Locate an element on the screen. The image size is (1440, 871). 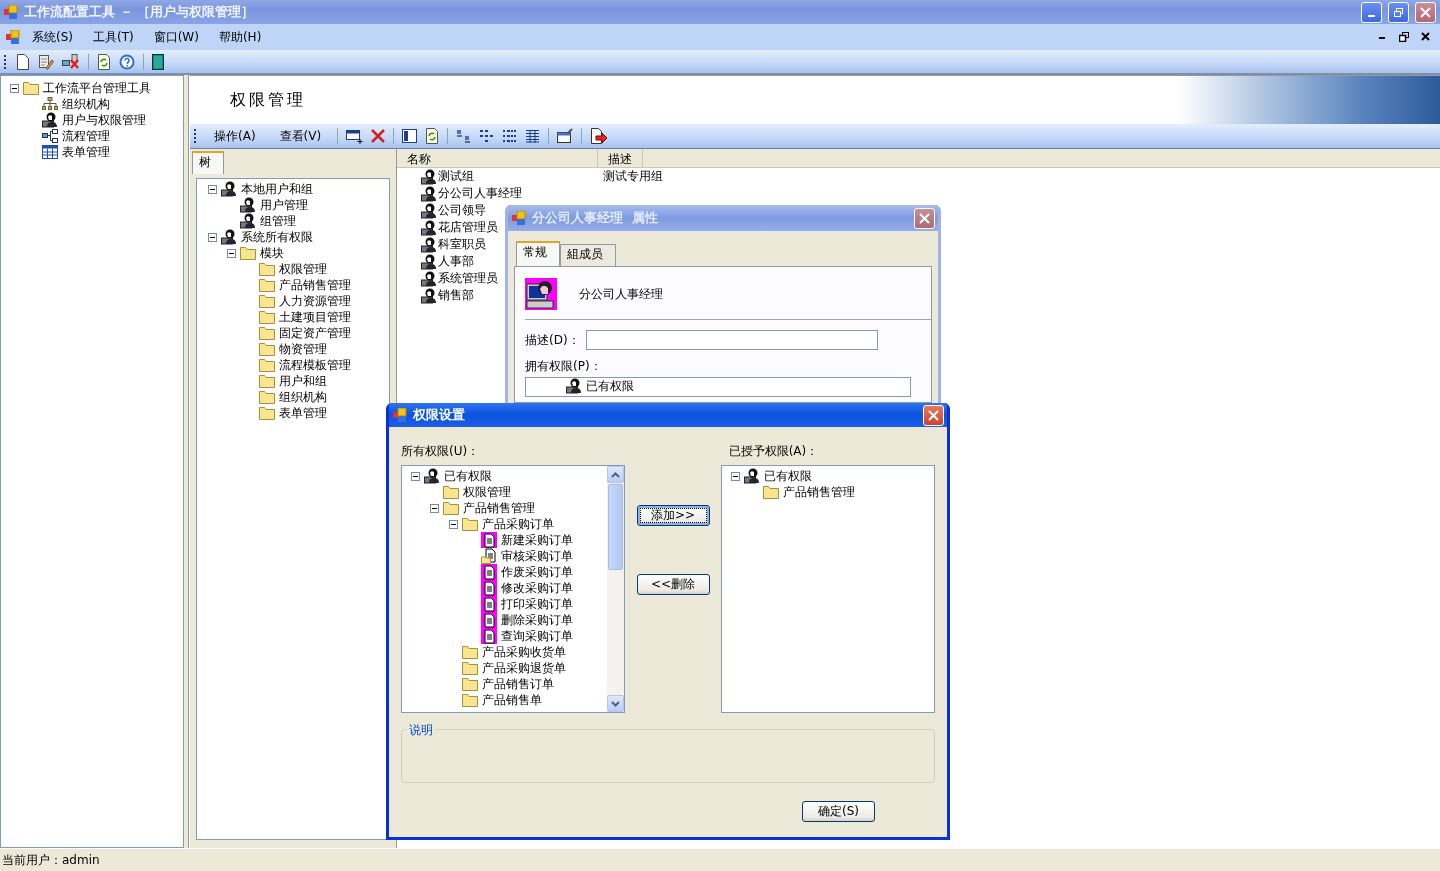
tree-item: 固定资产管理 is located at coordinates (315, 333).